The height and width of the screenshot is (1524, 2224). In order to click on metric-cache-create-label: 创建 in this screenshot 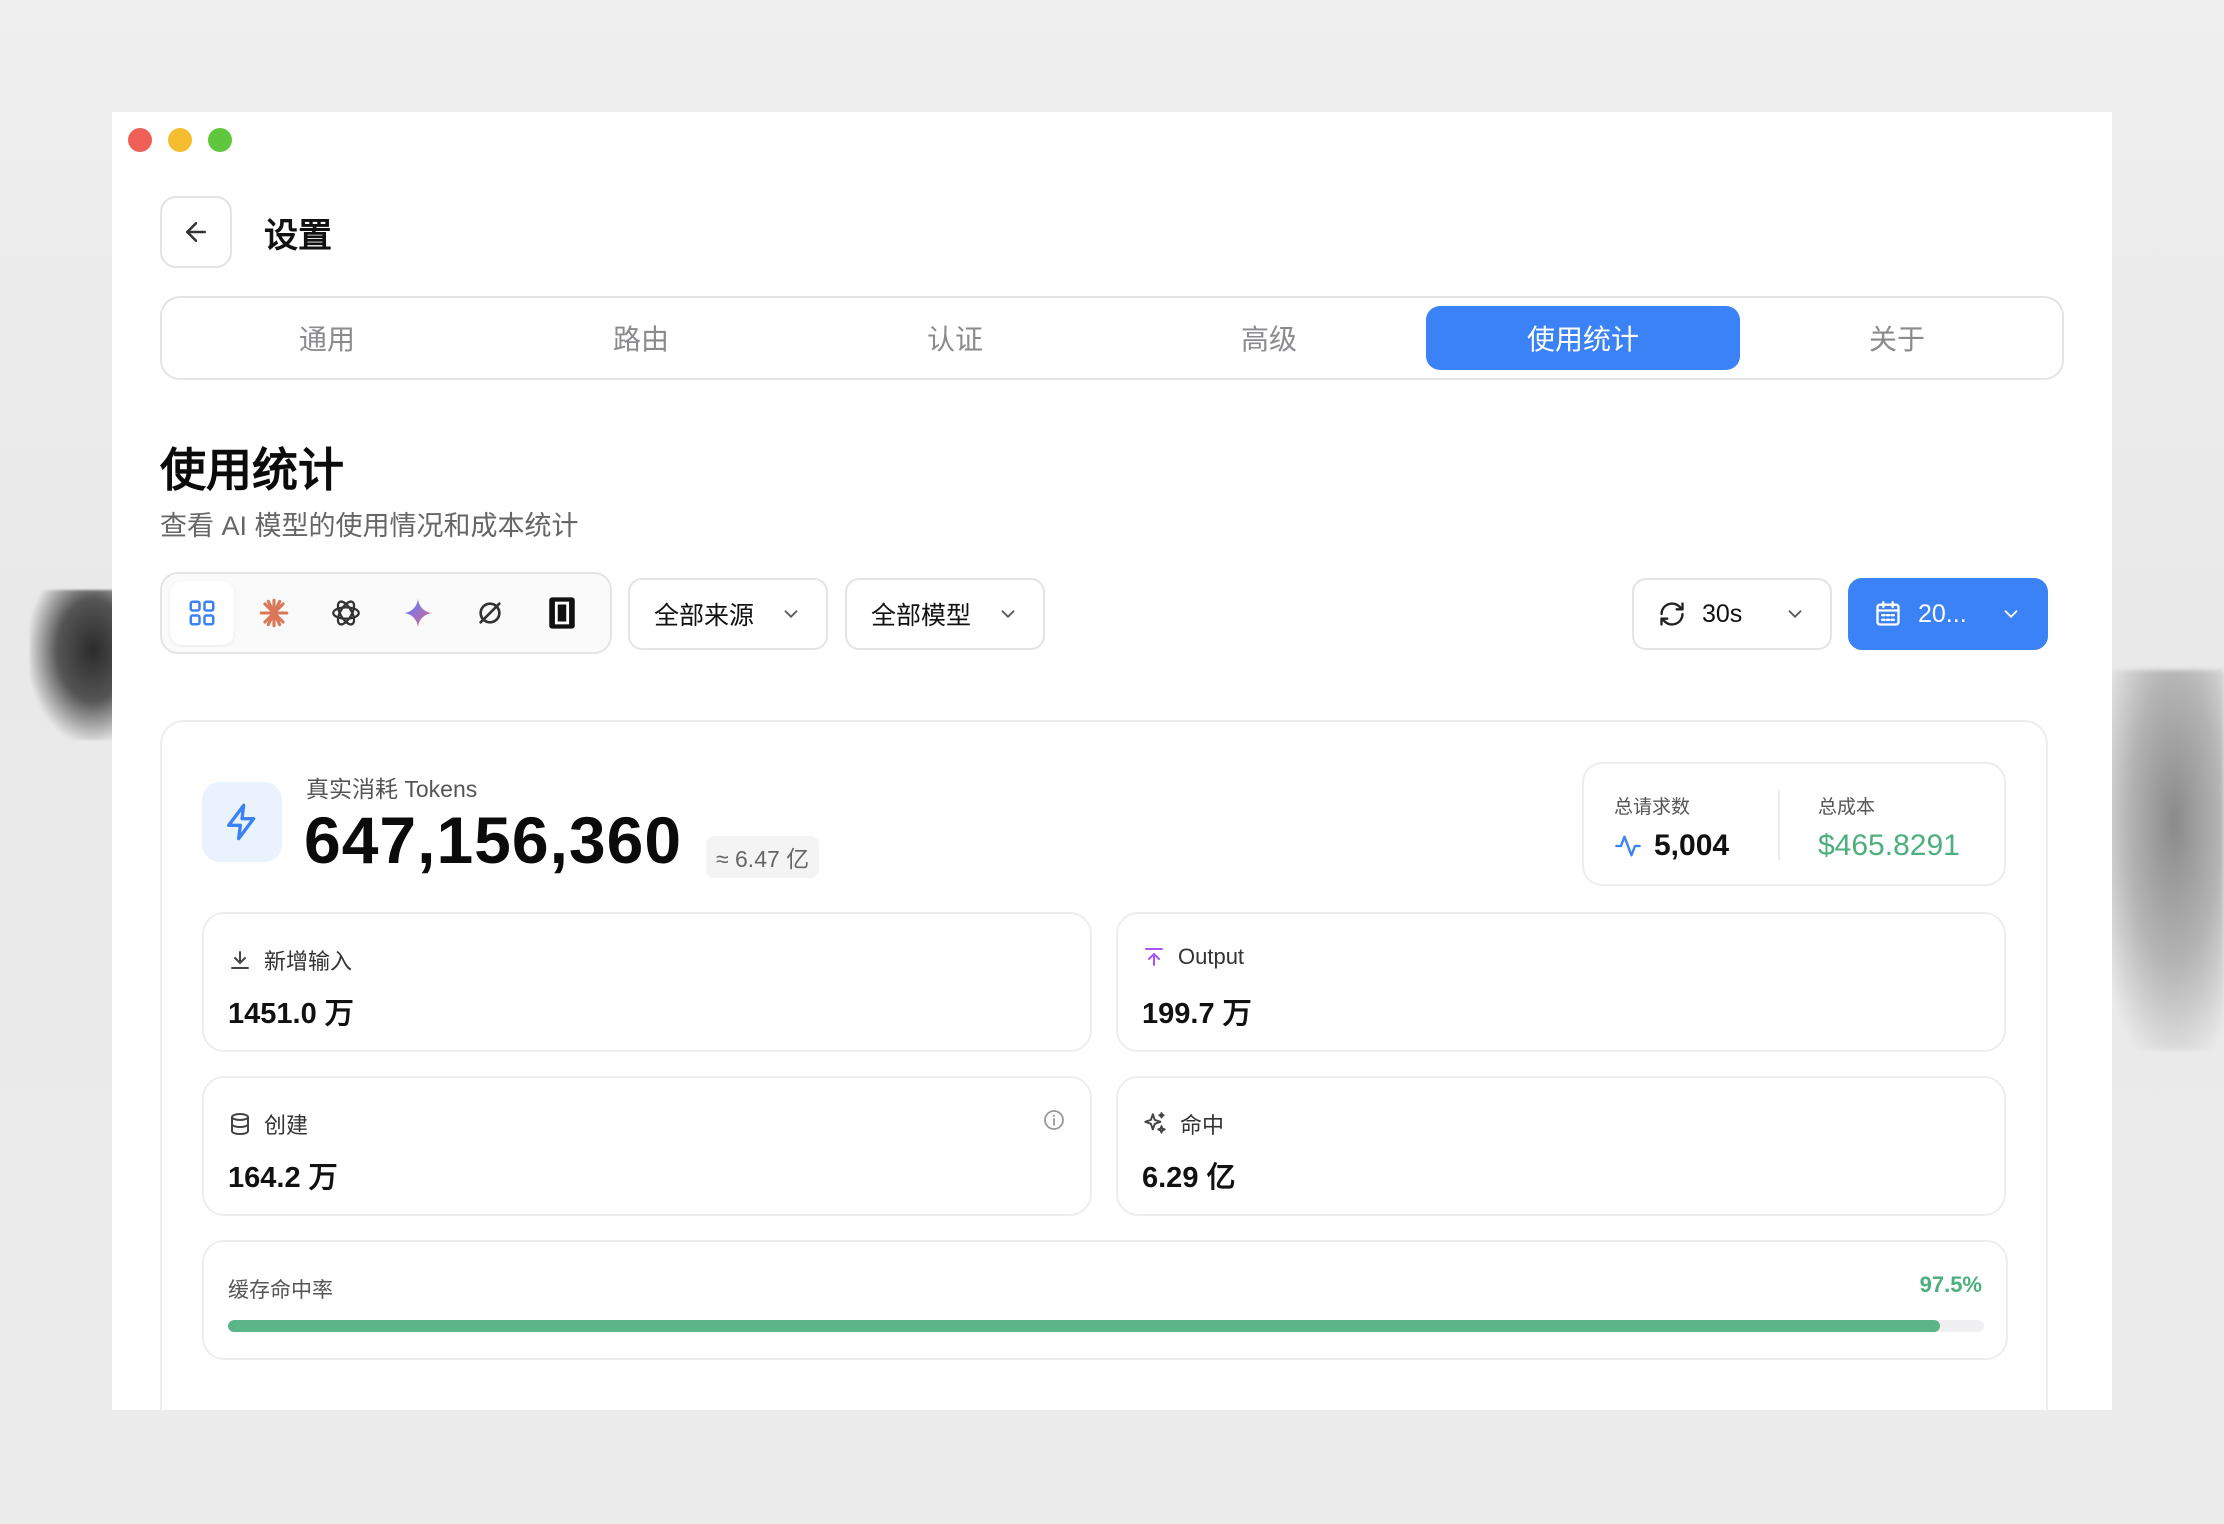, I will do `click(286, 1125)`.